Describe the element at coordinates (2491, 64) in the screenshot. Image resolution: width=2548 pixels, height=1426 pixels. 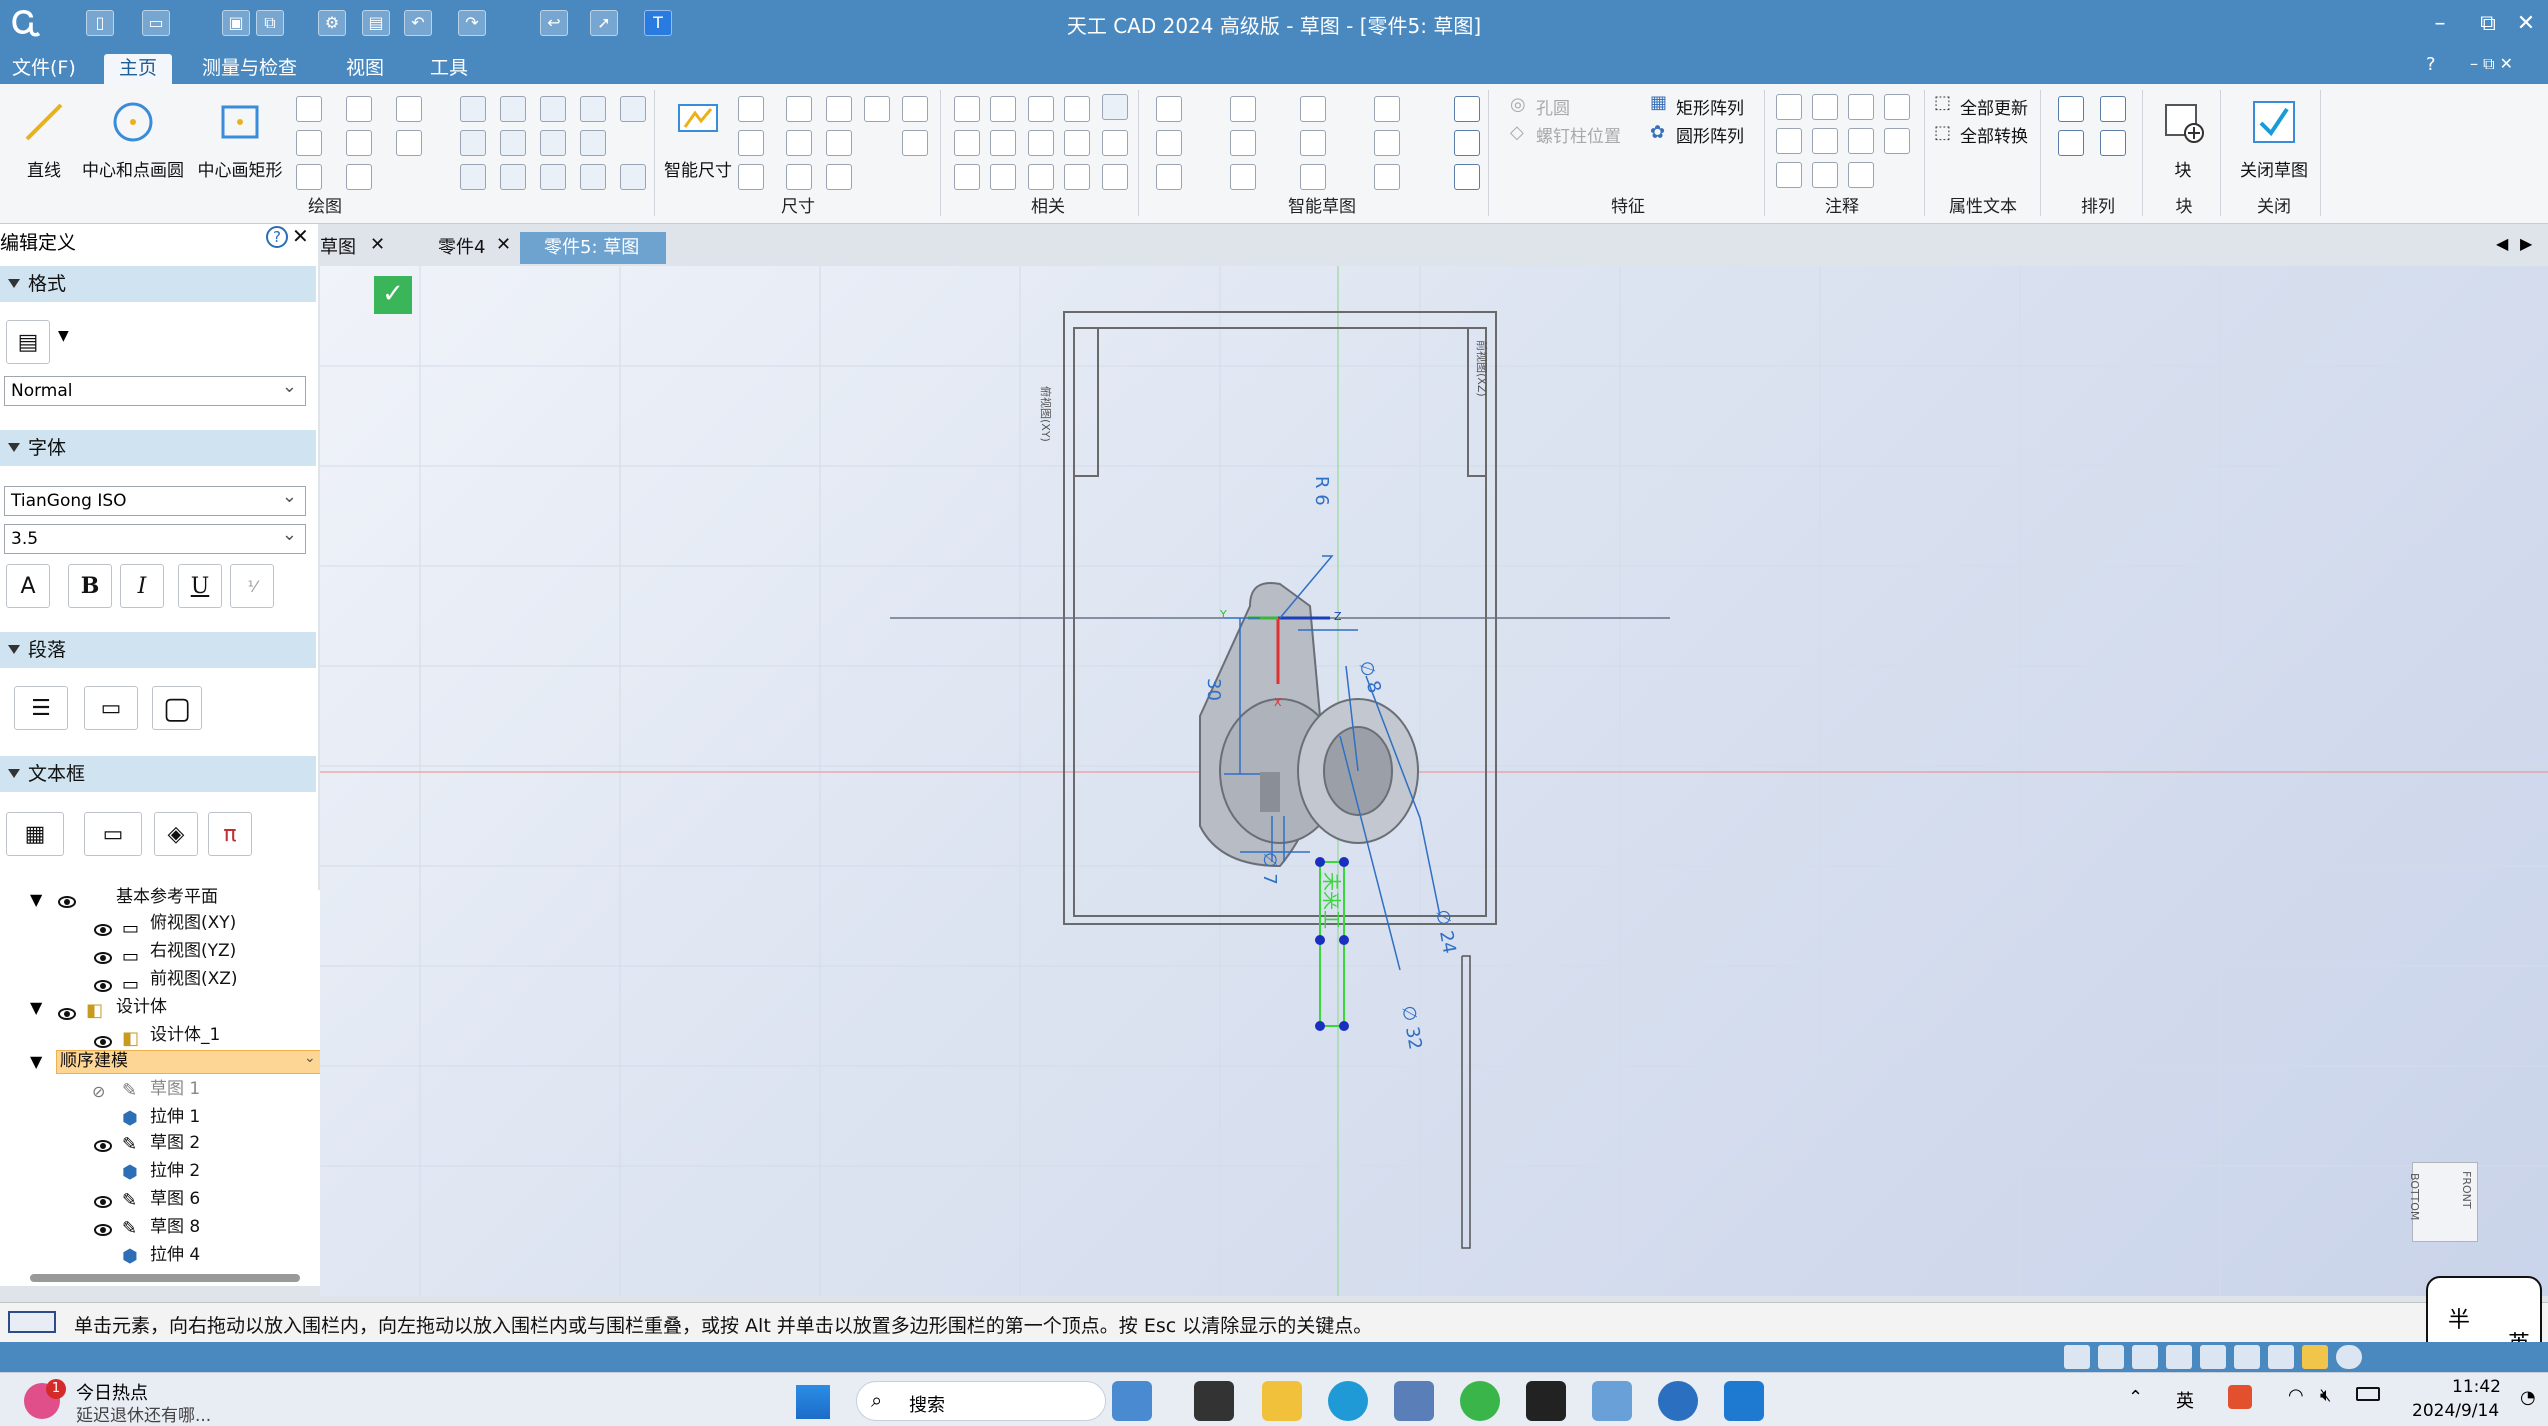
I see `panel-toggle-icon: – ⧉ ✕` at that location.